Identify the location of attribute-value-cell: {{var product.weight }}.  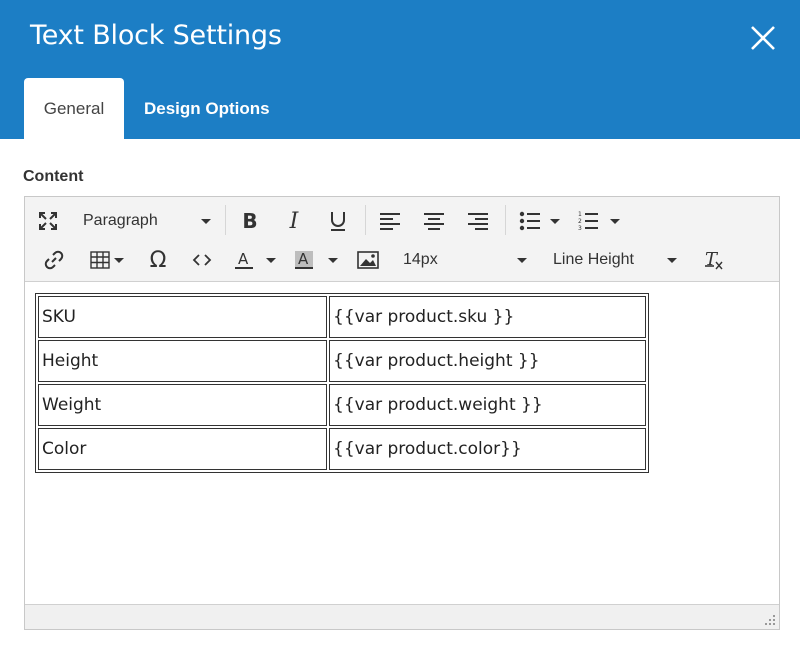
(487, 405).